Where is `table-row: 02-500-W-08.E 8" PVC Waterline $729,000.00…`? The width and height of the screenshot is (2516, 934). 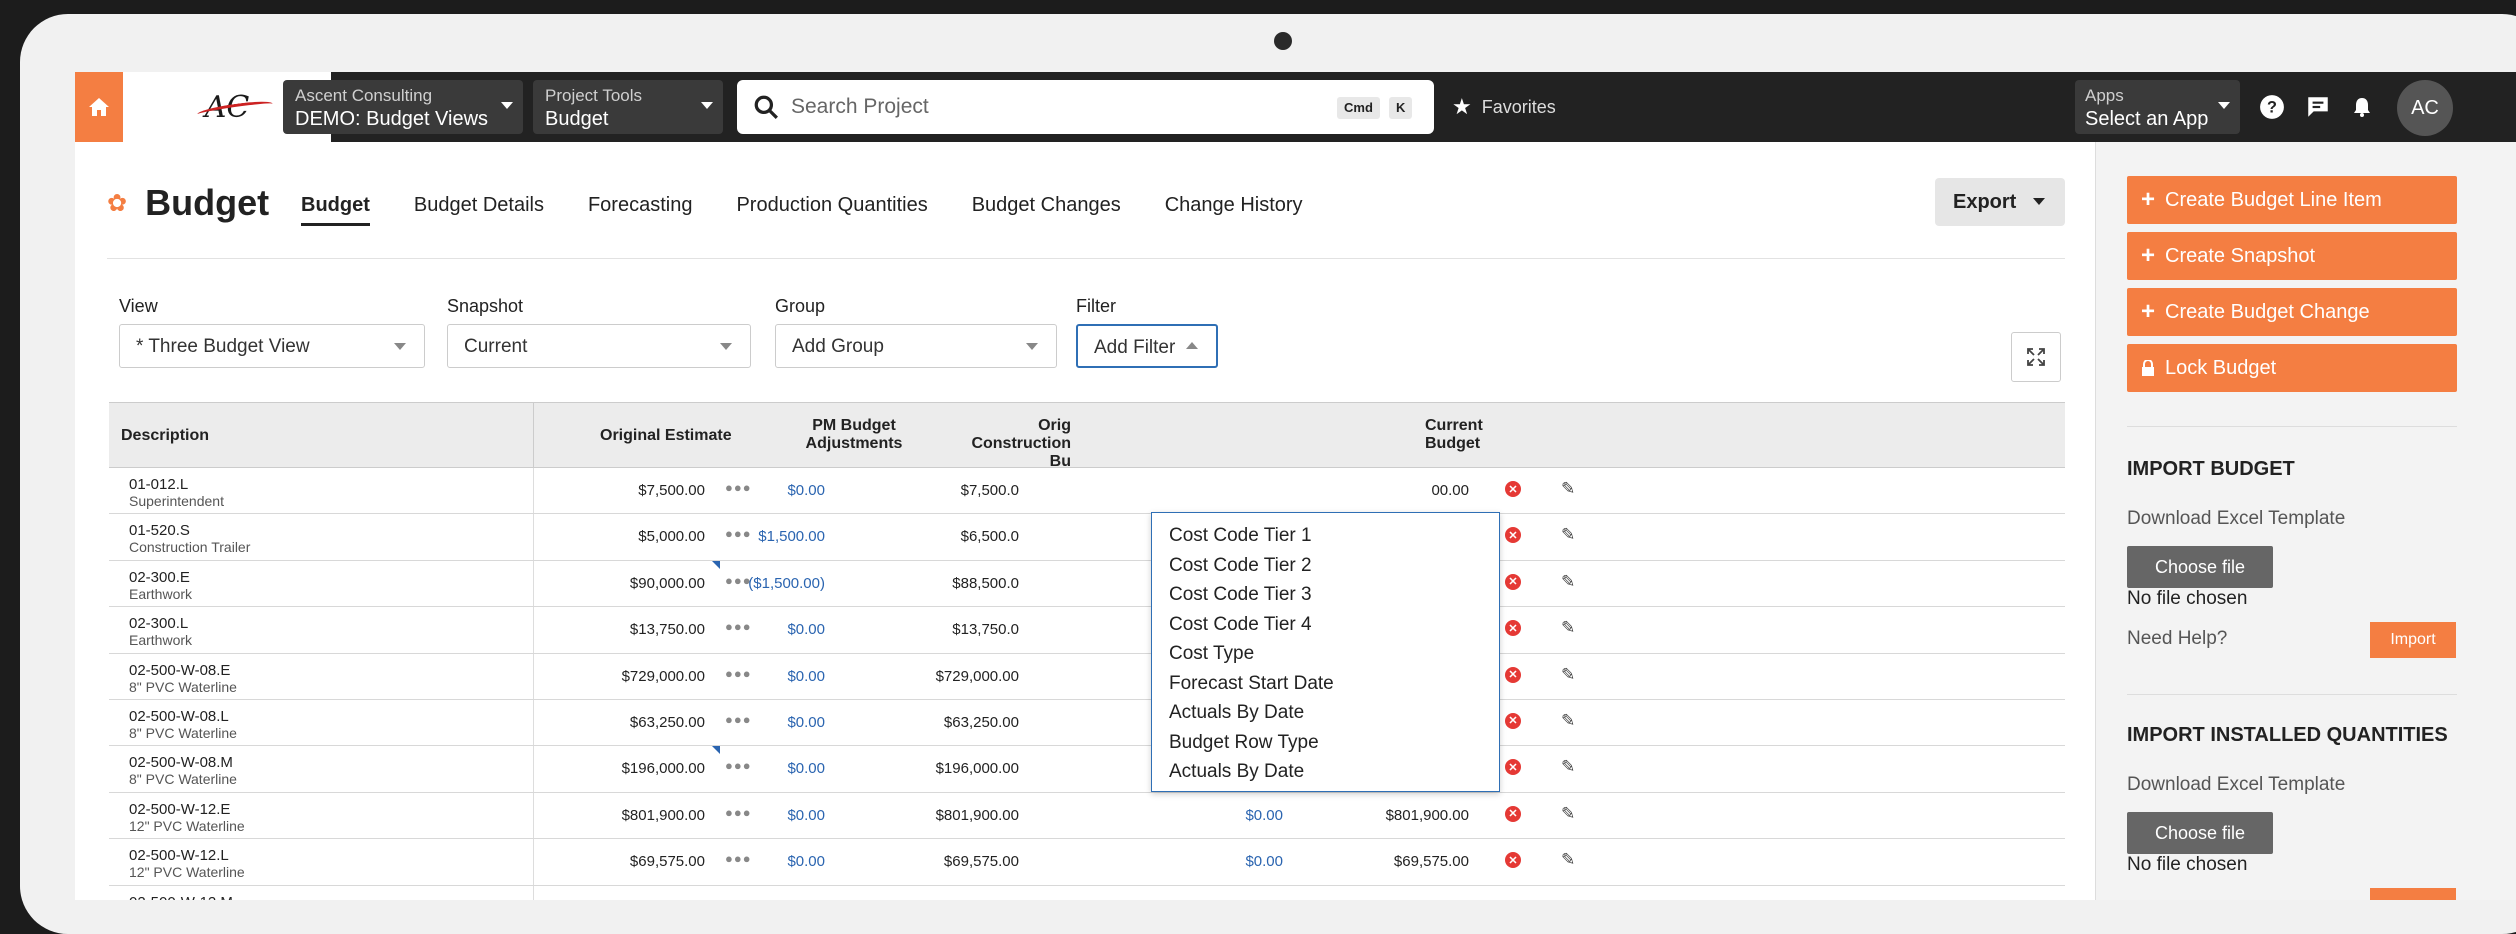
table-row: 02-500-W-08.E 8" PVC Waterline $729,000.00… is located at coordinates (1087, 676).